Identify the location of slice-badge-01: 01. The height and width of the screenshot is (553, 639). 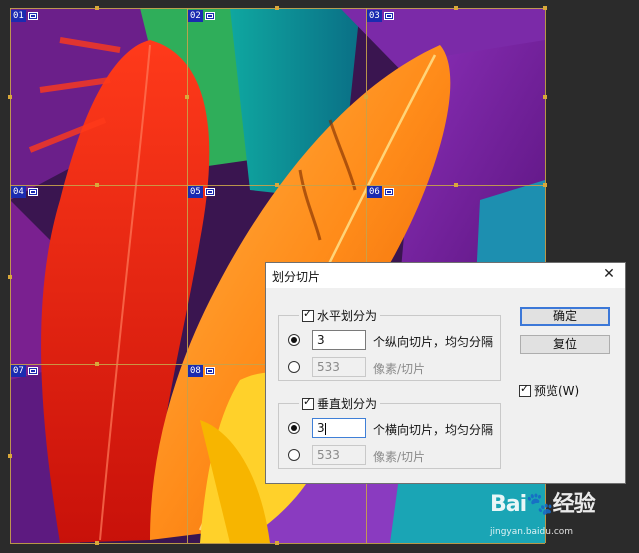
(24, 16).